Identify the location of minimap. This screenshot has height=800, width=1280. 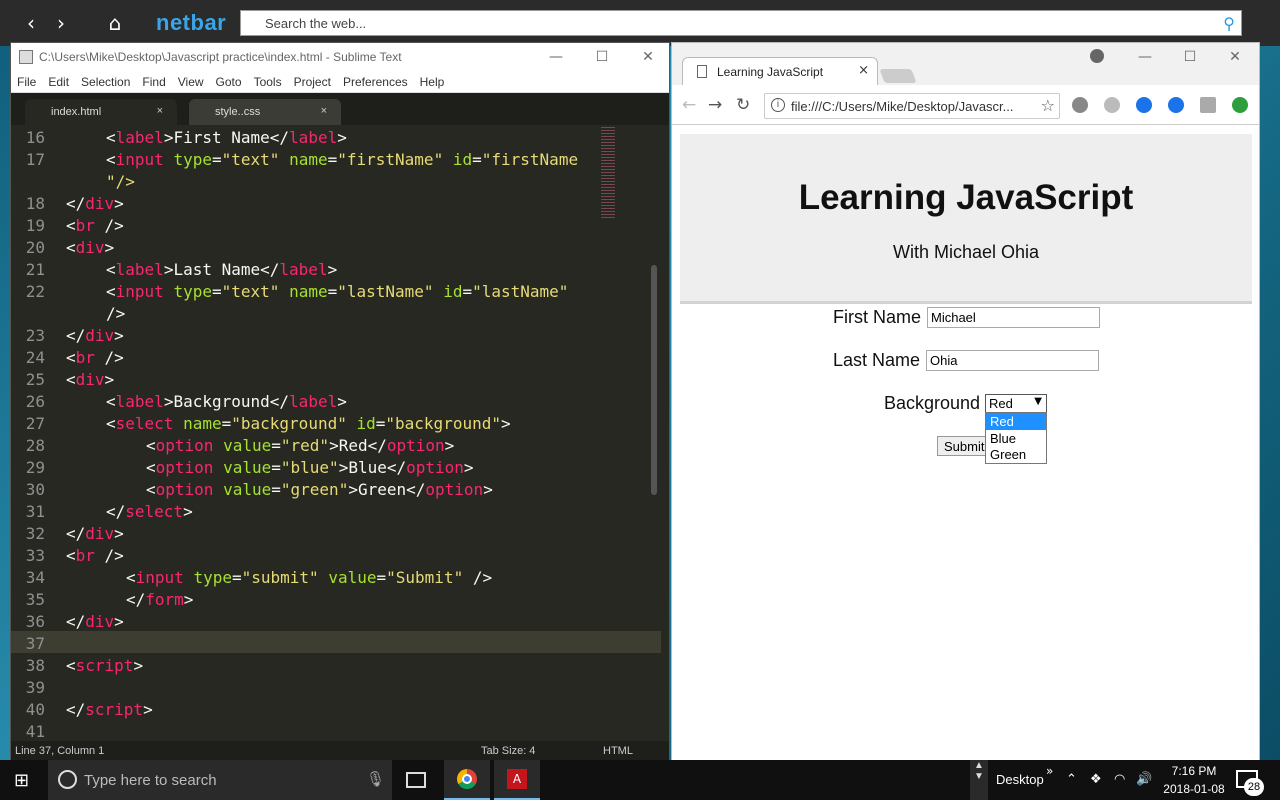
(608, 173).